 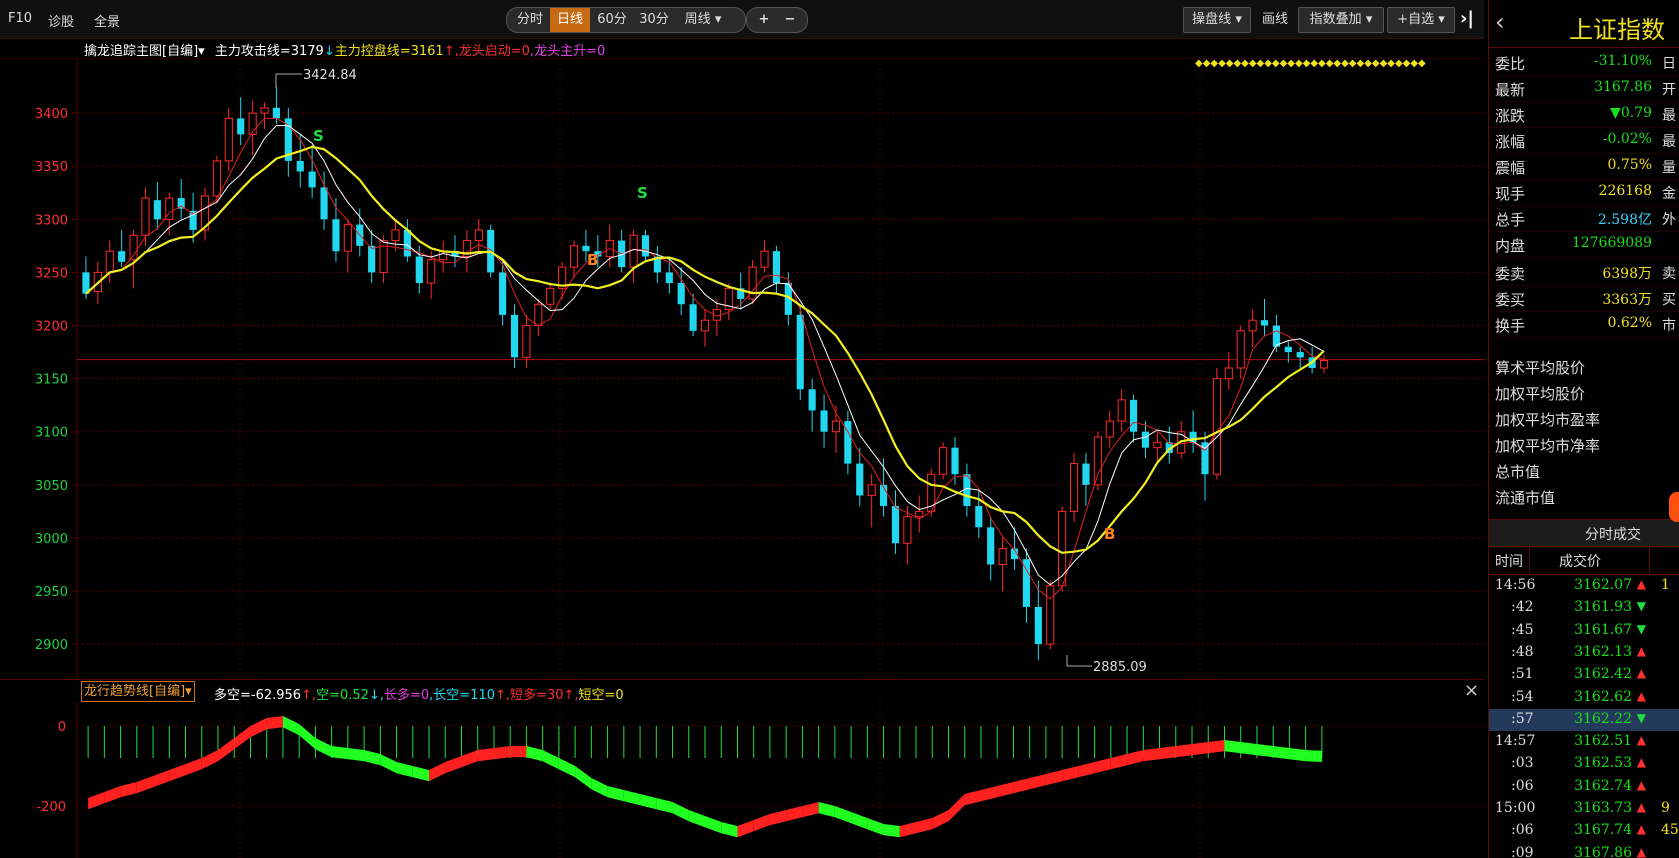 I want to click on stat-label: 加权平均股价, so click(x=1540, y=394).